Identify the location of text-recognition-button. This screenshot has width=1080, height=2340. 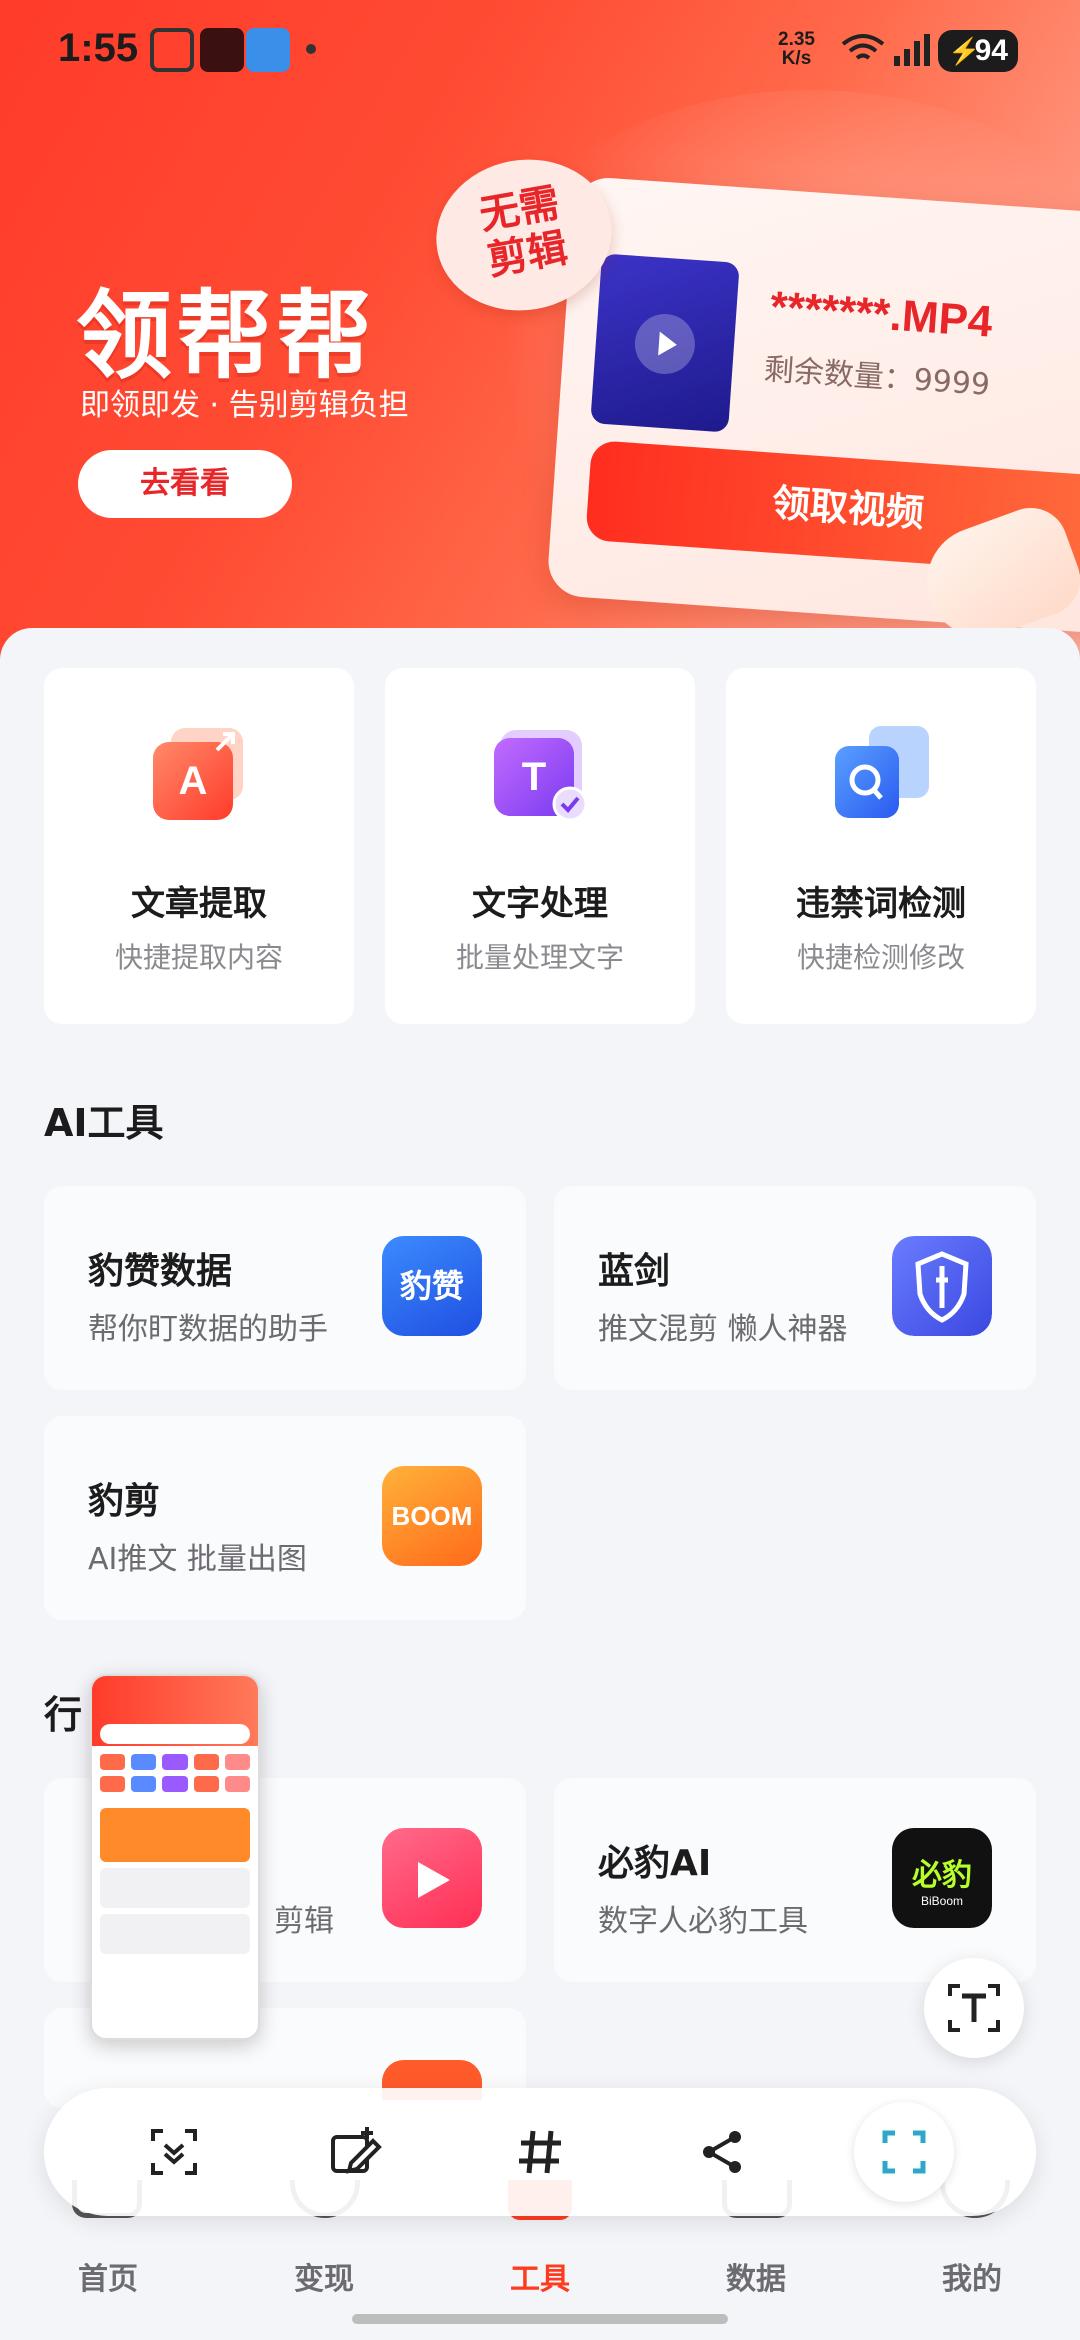
(974, 2008).